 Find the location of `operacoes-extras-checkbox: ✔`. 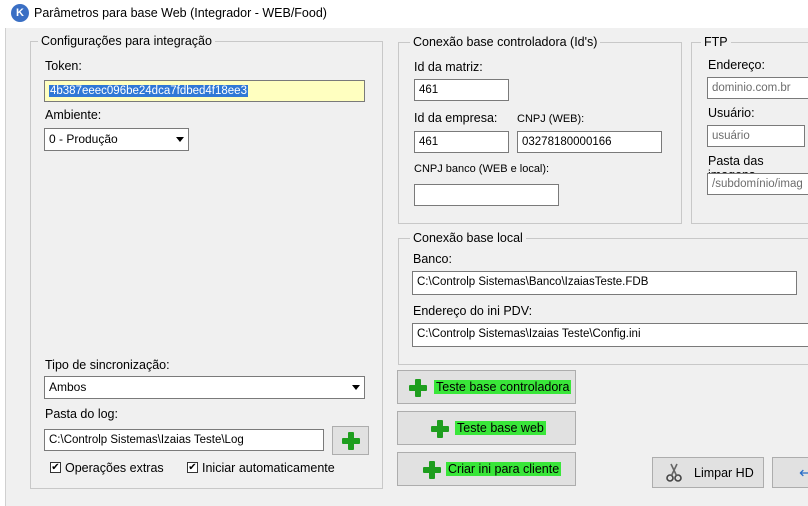

operacoes-extras-checkbox: ✔ is located at coordinates (55, 467).